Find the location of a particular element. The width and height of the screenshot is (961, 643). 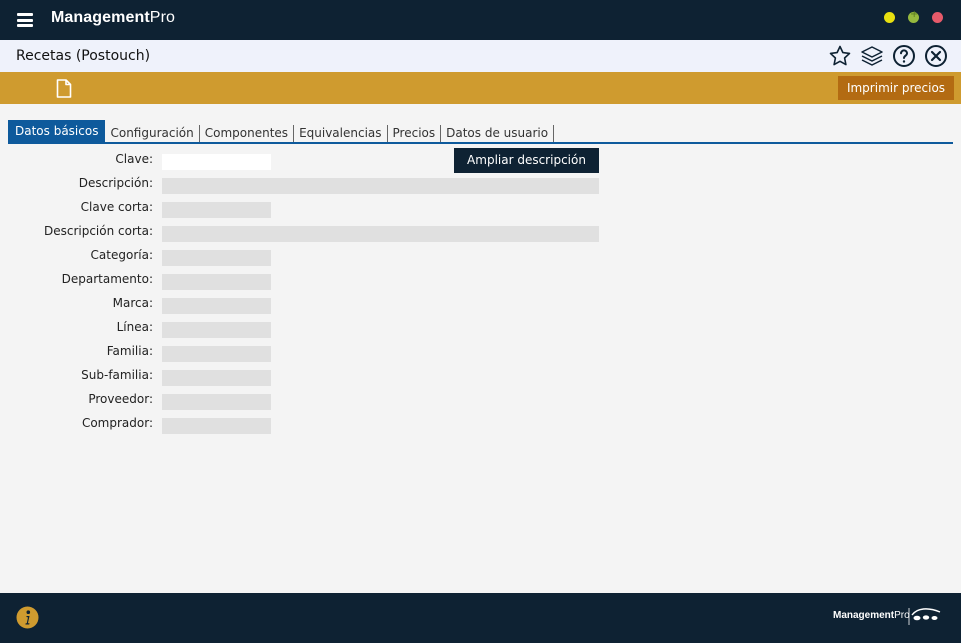

close-window-button is located at coordinates (937, 17).